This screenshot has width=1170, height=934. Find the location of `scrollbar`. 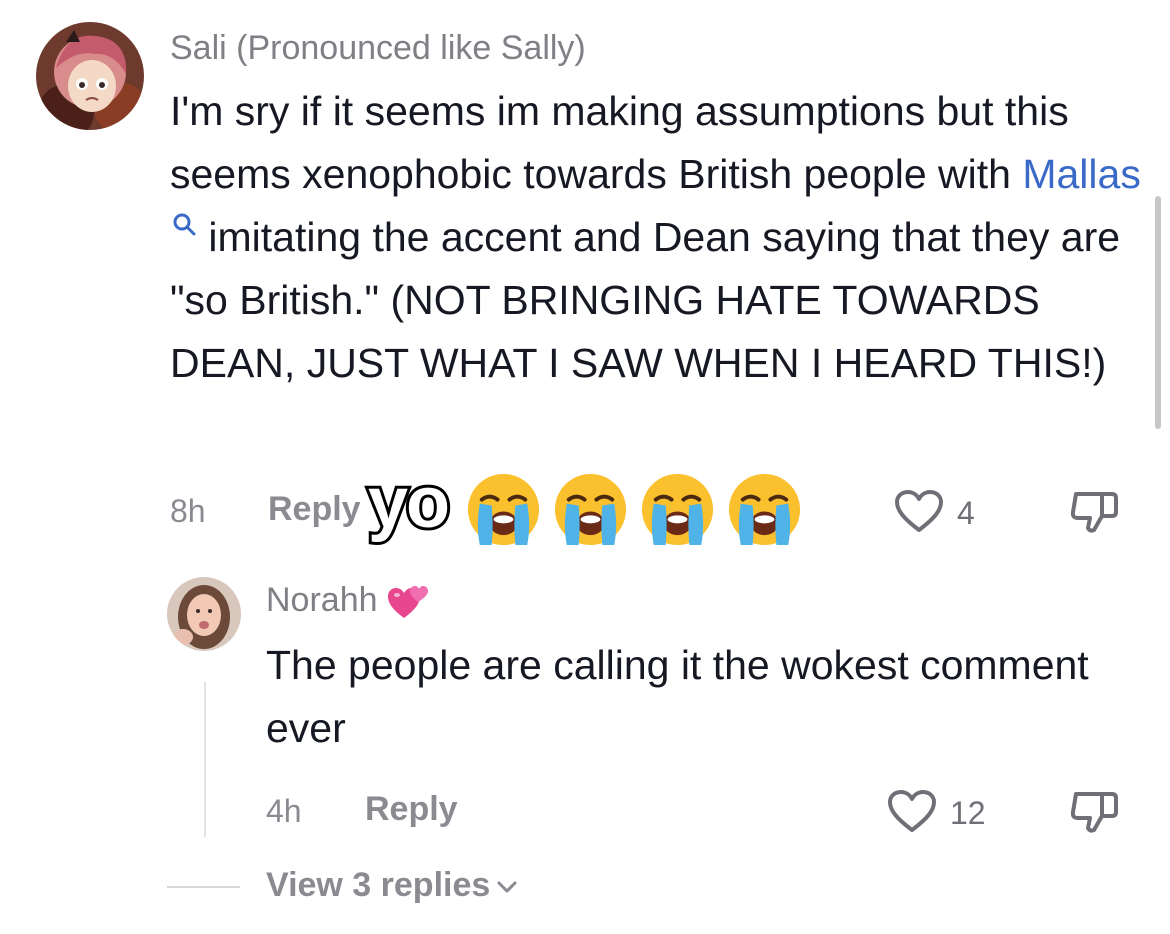

scrollbar is located at coordinates (1158, 312).